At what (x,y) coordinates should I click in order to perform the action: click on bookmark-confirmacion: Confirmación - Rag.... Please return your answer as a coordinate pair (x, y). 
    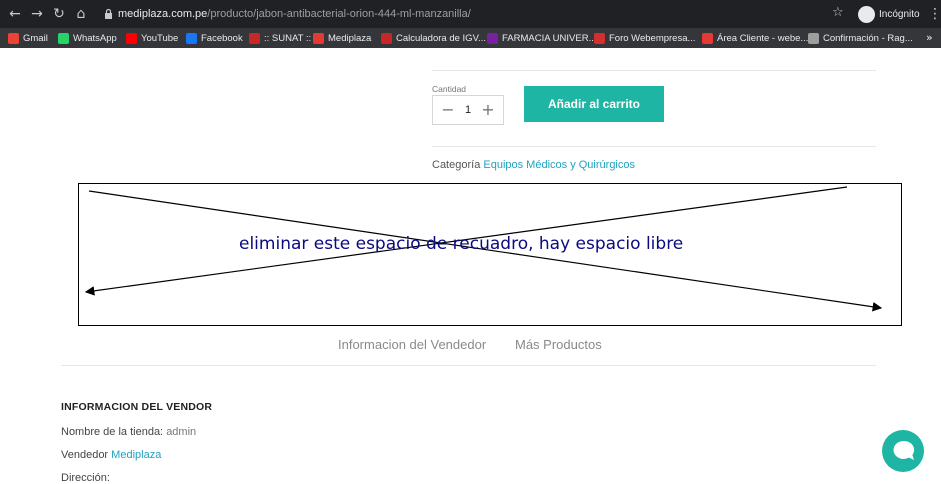
    Looking at the image, I should click on (860, 38).